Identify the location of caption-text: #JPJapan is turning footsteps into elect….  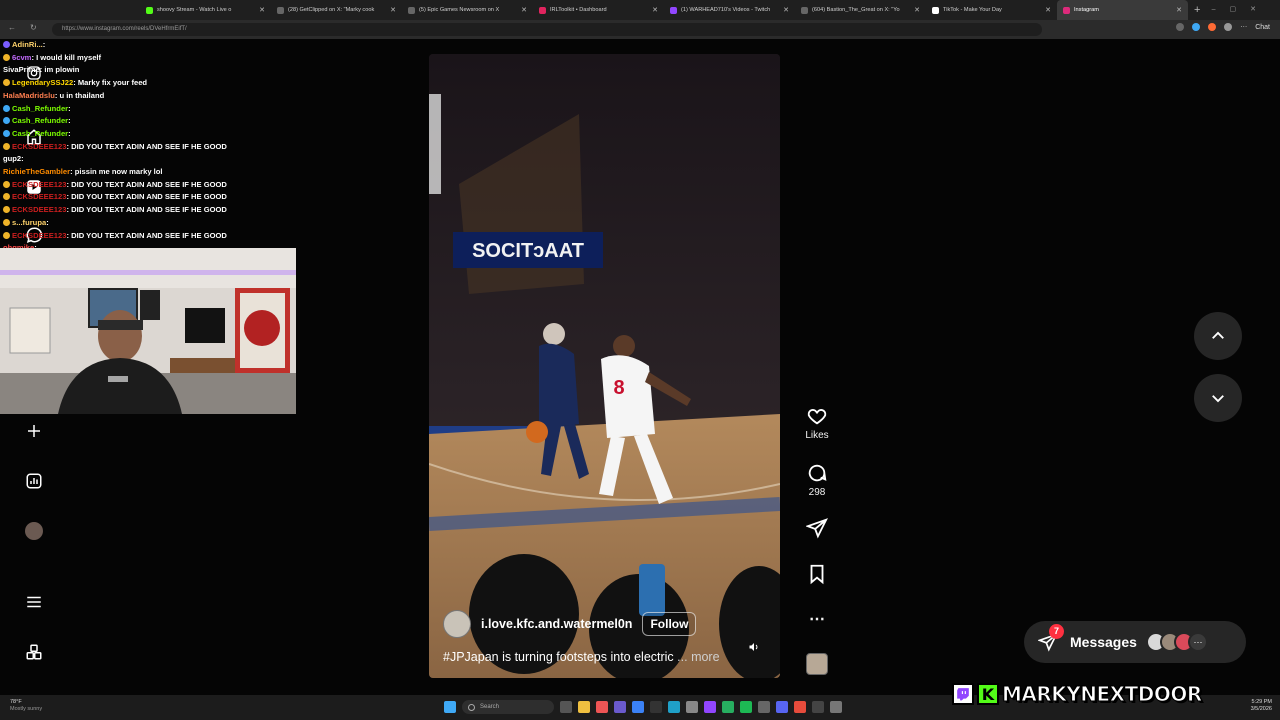
(558, 657).